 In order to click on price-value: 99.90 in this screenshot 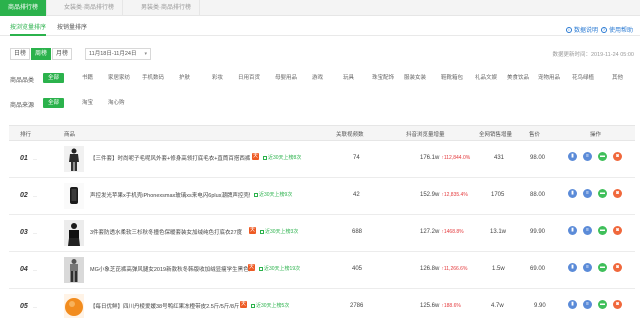, I will do `click(538, 232)`.